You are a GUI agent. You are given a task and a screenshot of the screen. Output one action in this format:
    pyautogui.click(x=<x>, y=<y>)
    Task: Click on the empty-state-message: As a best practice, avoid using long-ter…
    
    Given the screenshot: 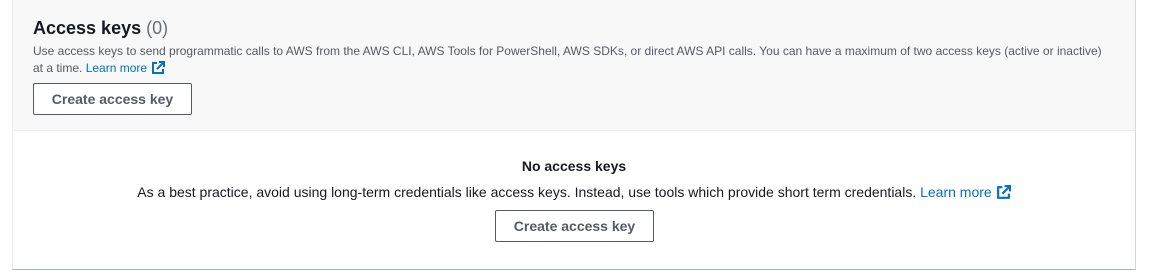 What is the action you would take?
    pyautogui.click(x=527, y=192)
    